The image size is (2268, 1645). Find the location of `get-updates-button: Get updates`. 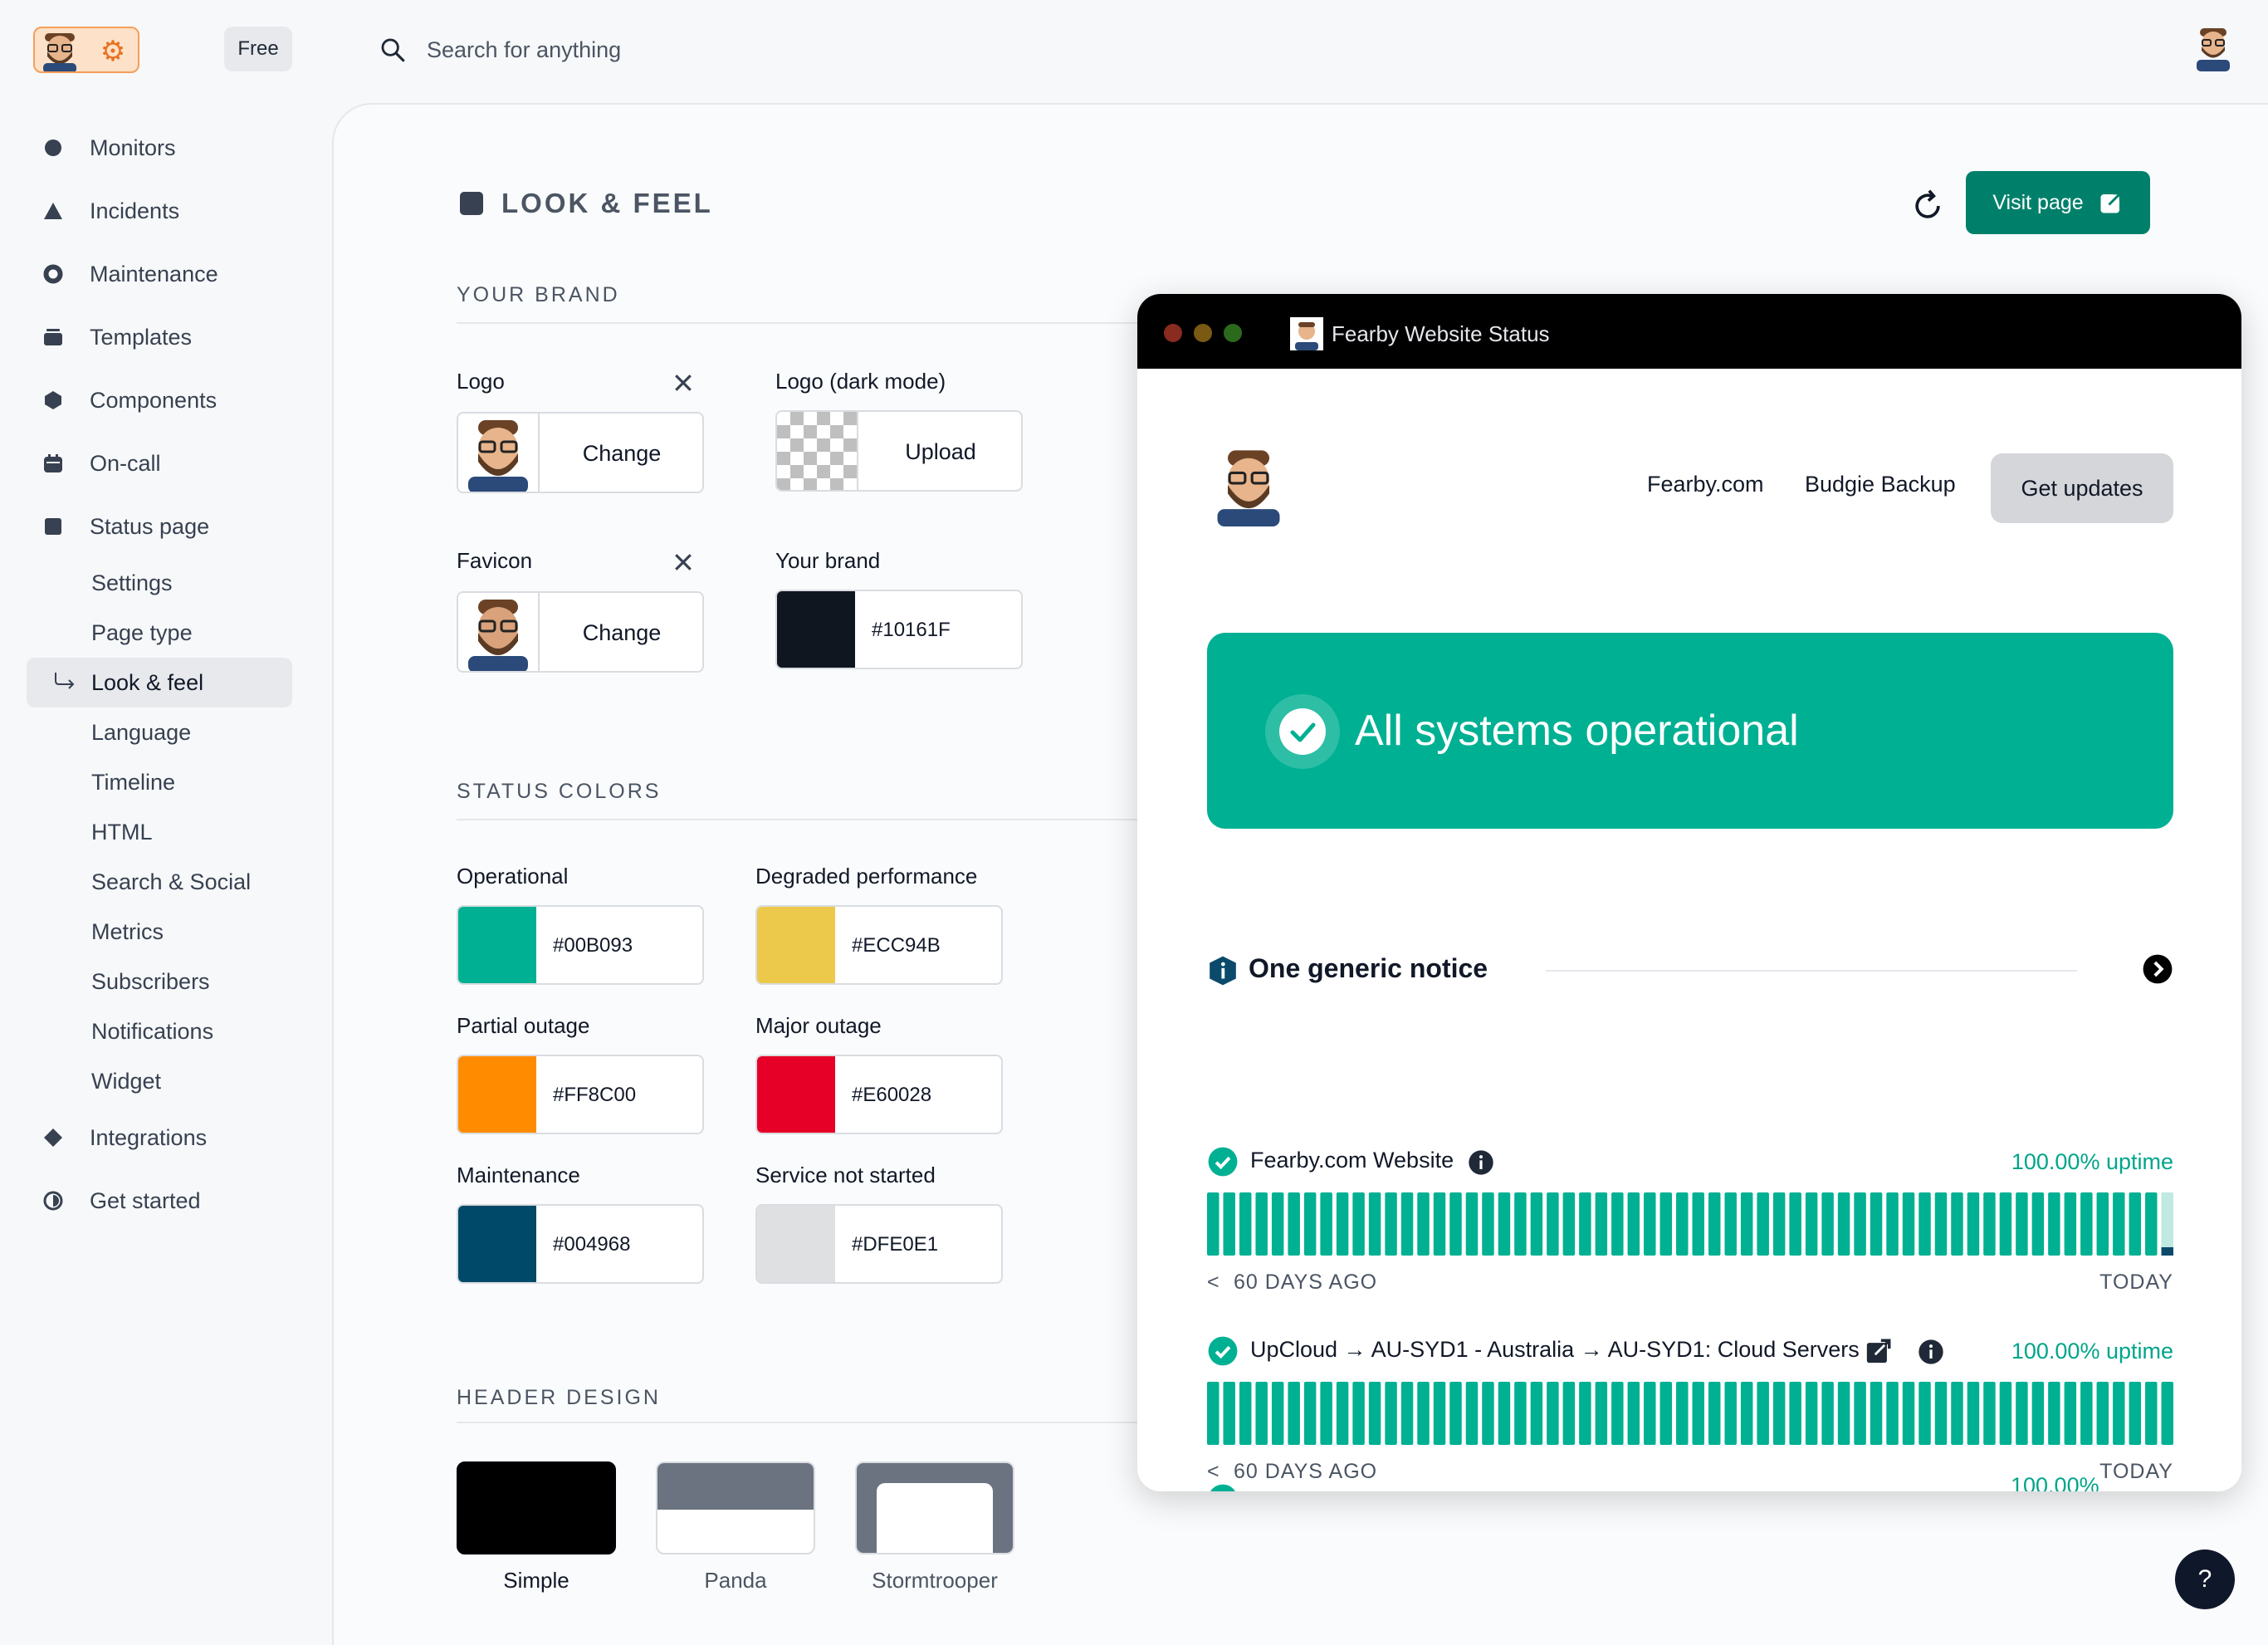

get-updates-button: Get updates is located at coordinates (2082, 488).